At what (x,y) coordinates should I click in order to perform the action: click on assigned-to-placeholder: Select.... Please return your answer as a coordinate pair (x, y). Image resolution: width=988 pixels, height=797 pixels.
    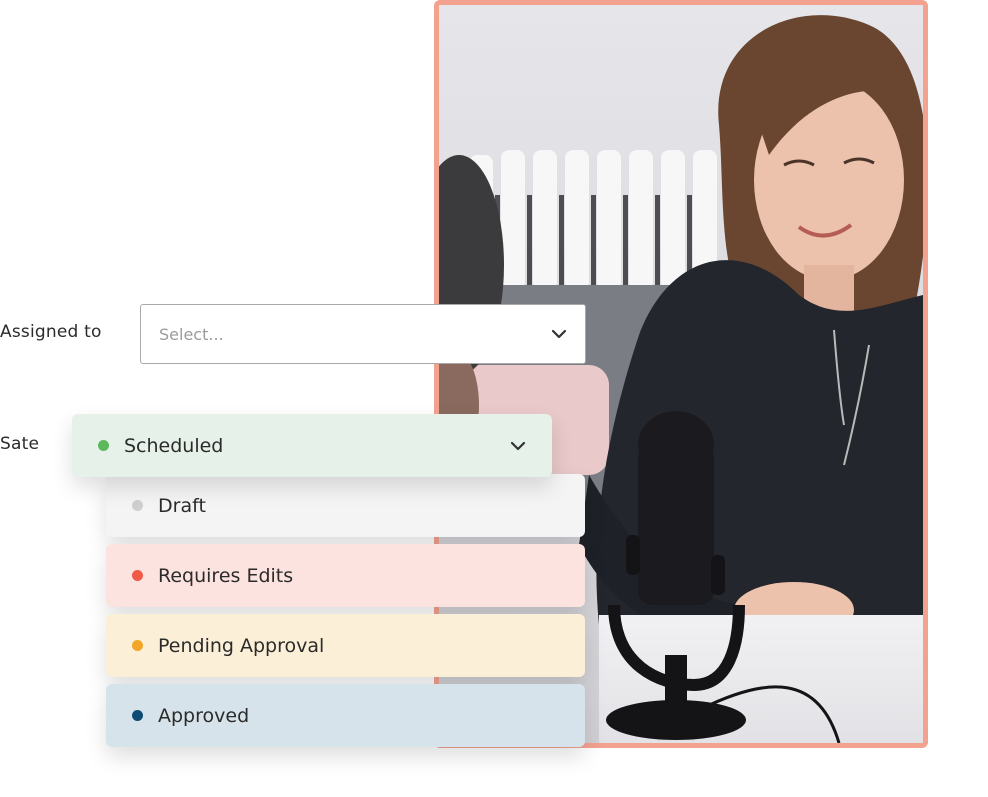
    Looking at the image, I should click on (191, 334).